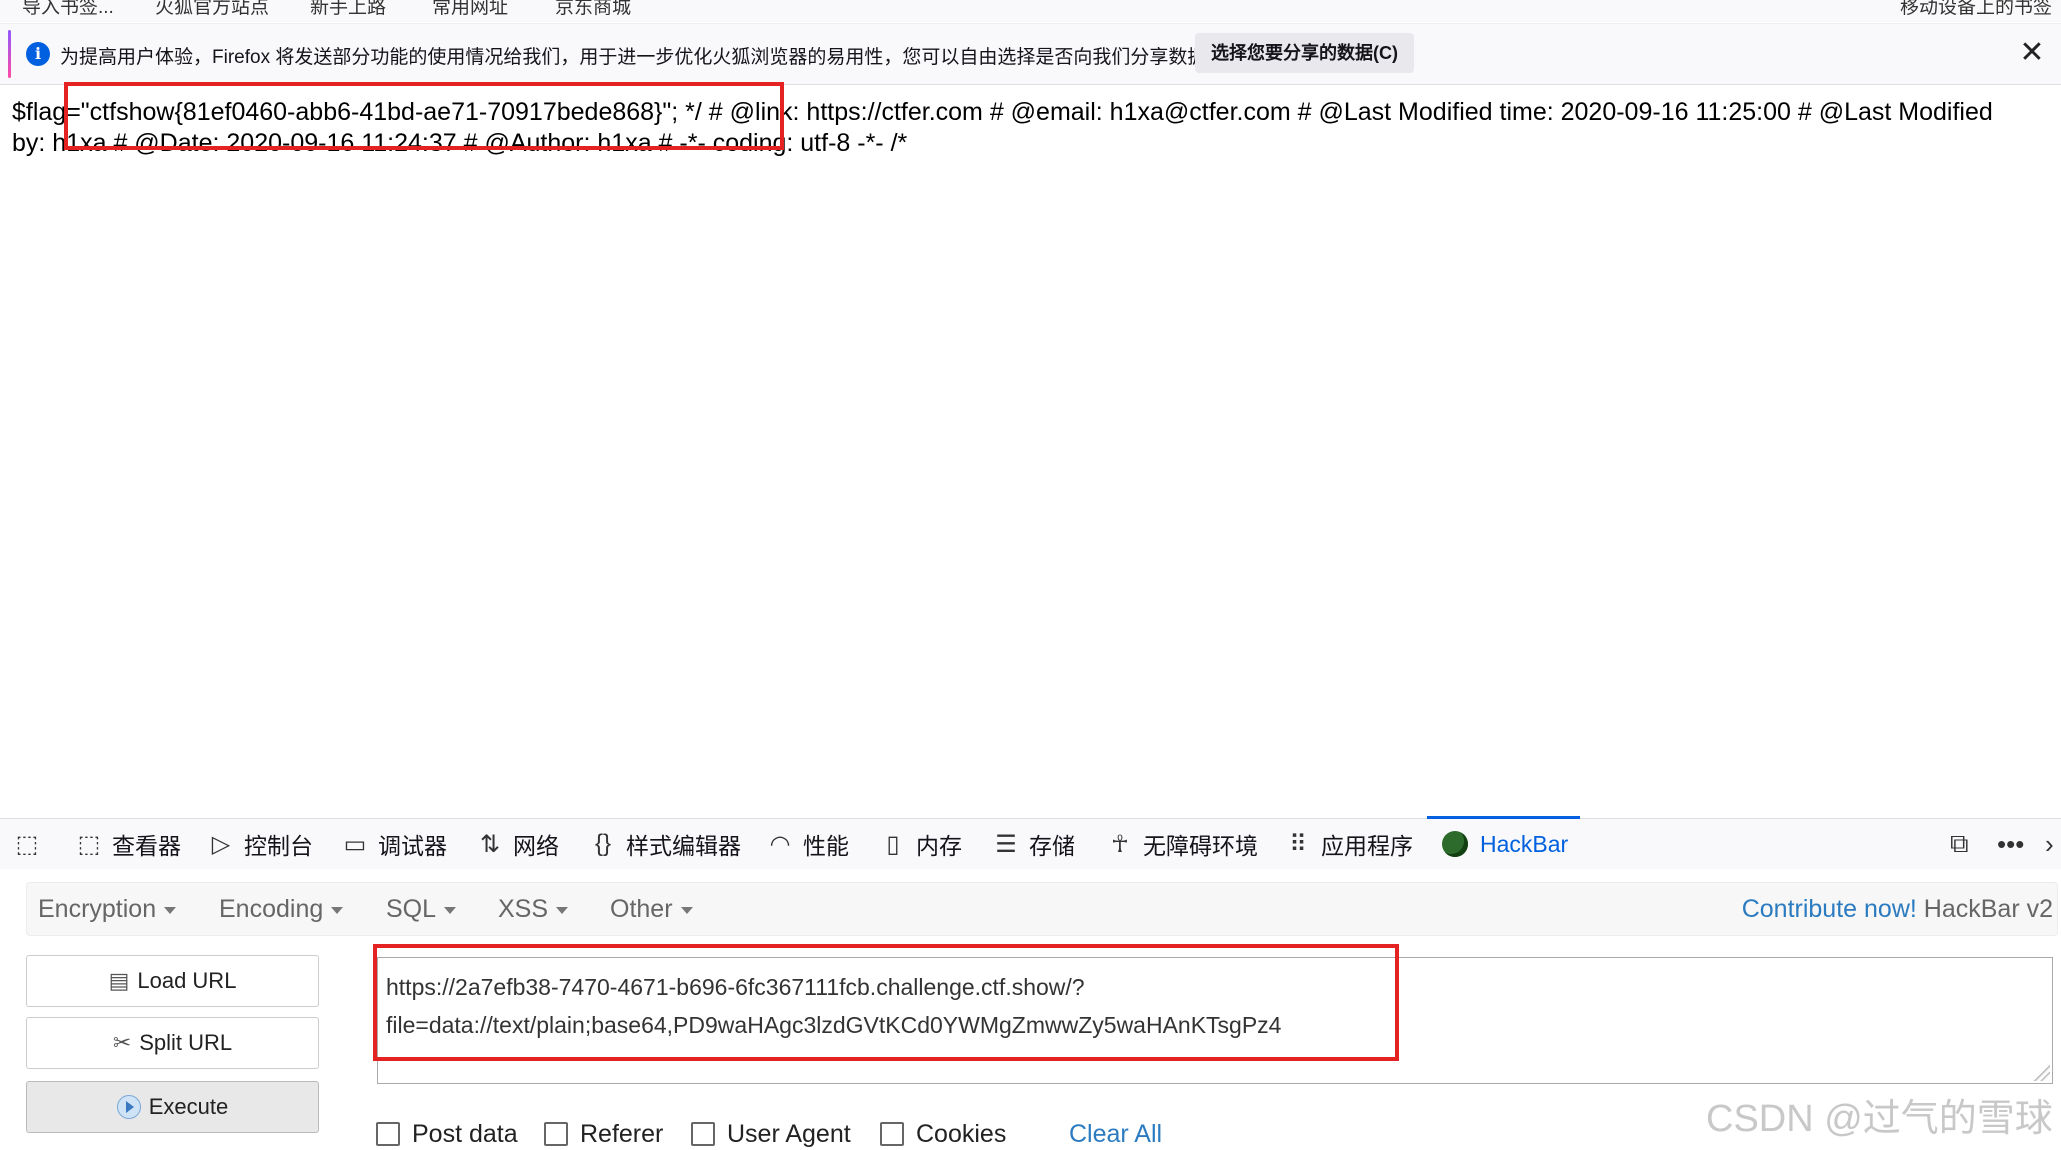 This screenshot has width=2061, height=1150. Describe the element at coordinates (2042, 1073) in the screenshot. I see `resize-handle-icon` at that location.